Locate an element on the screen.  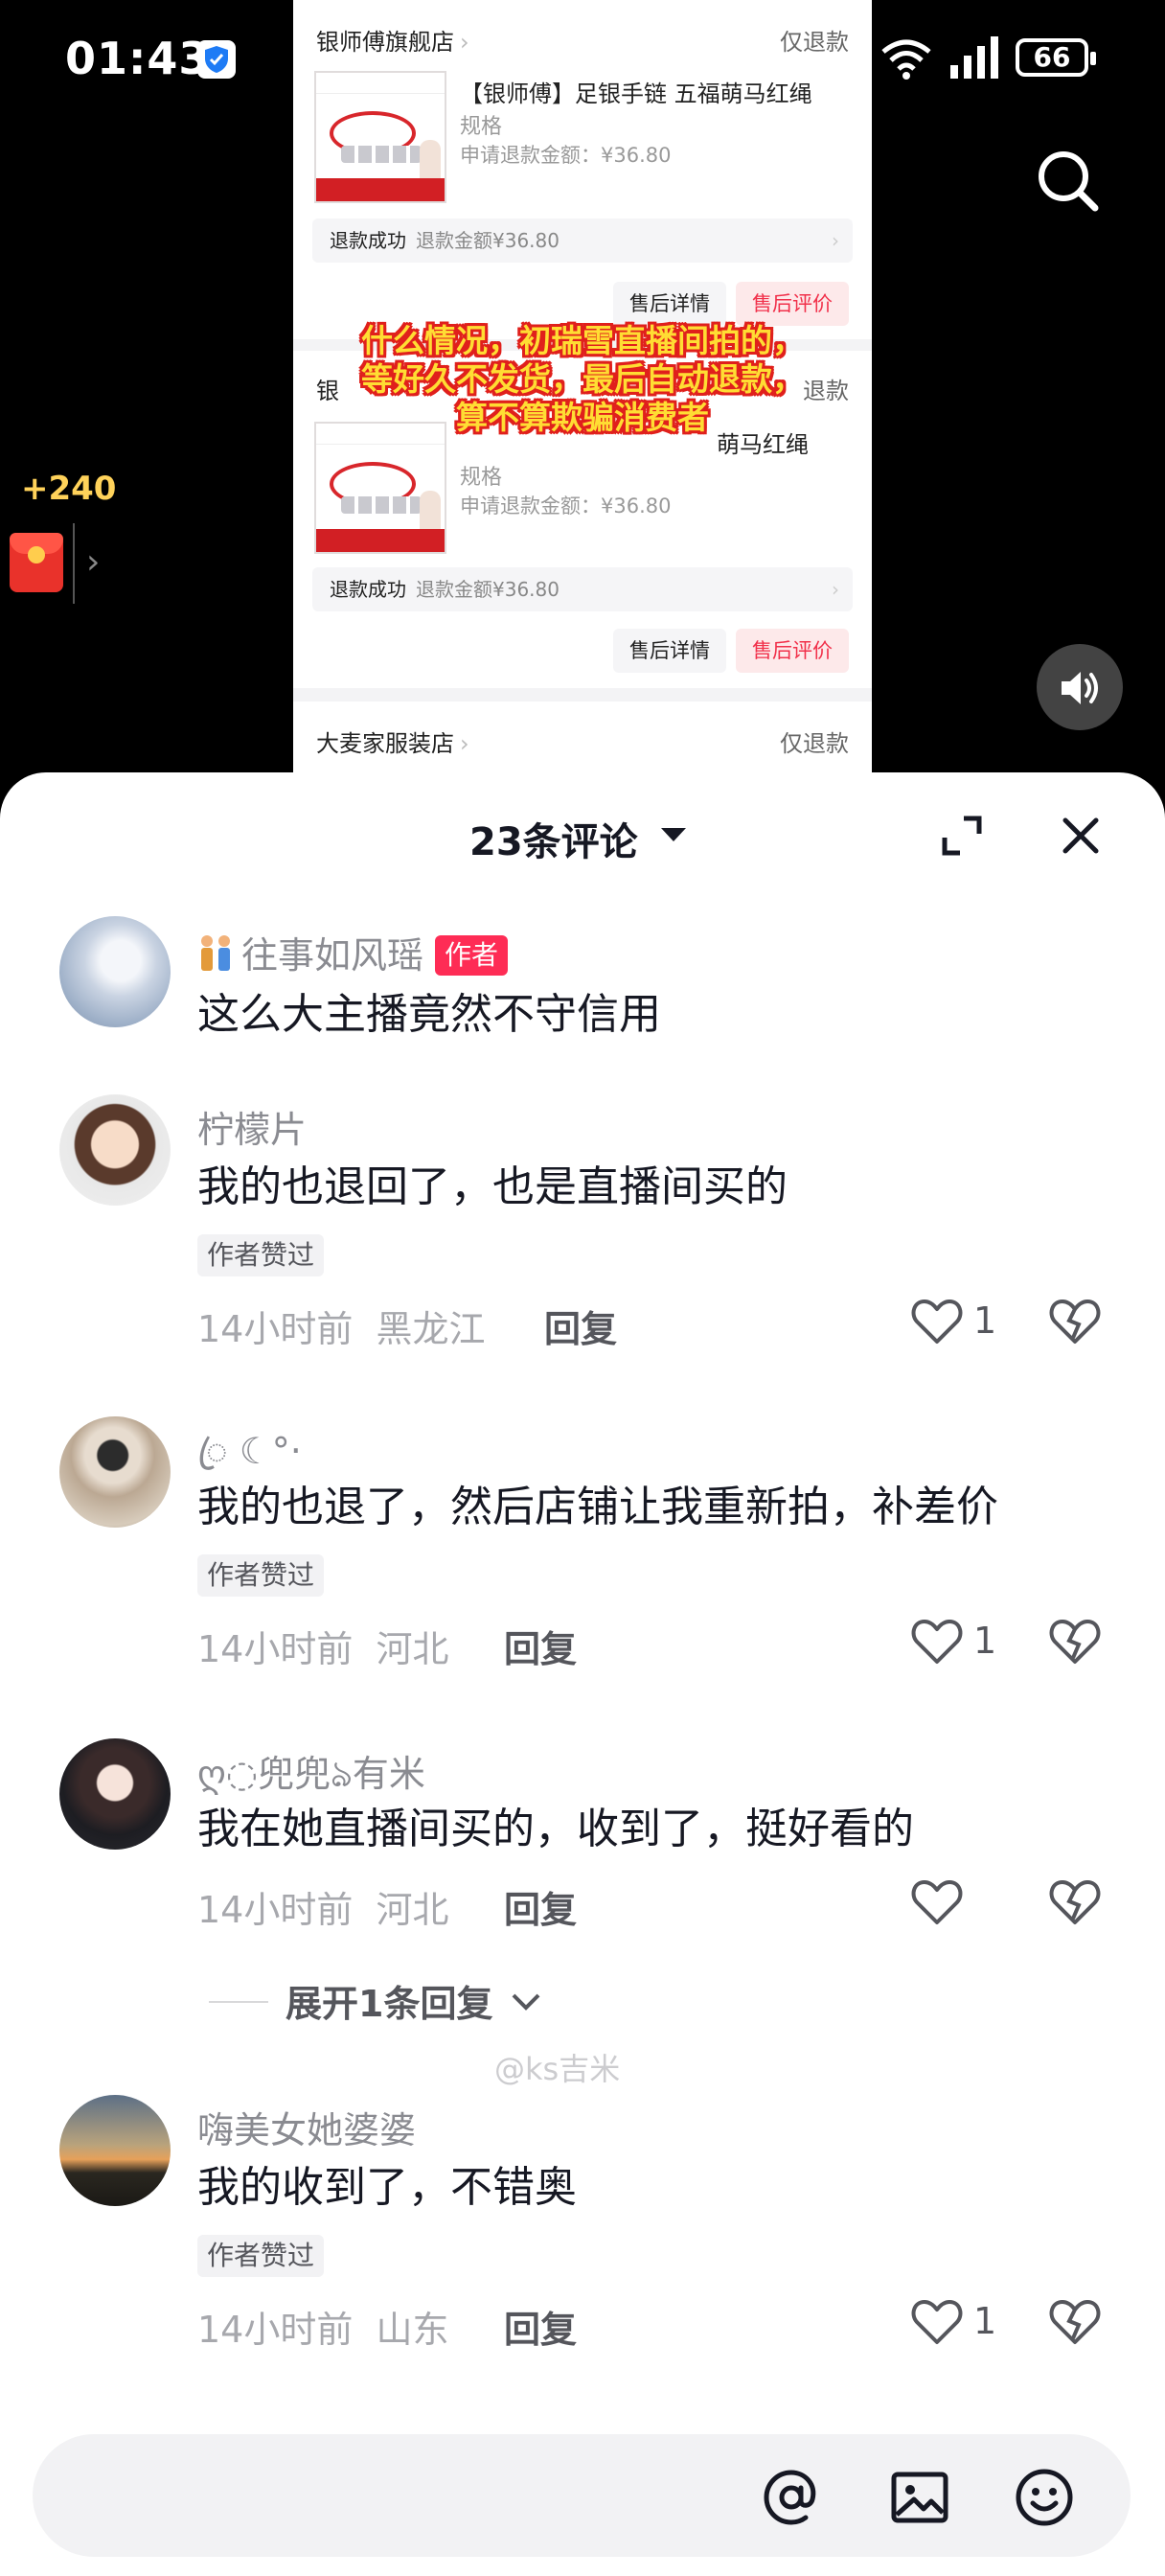
shop-name: 大麦家服装店 › is located at coordinates (392, 743).